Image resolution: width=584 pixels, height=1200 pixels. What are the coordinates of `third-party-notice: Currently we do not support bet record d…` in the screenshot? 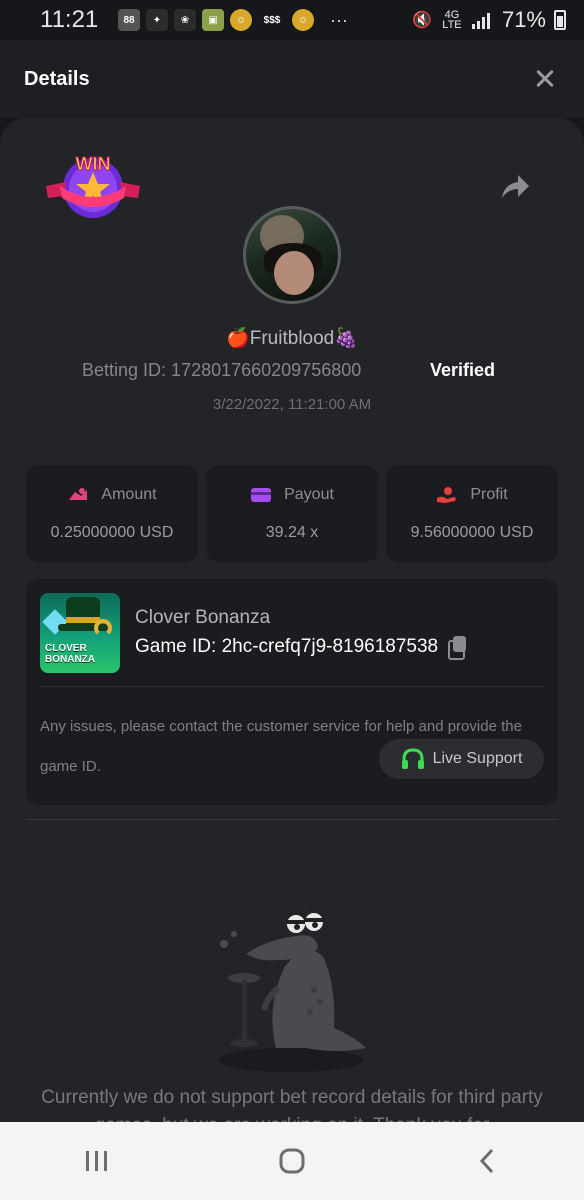 It's located at (292, 1104).